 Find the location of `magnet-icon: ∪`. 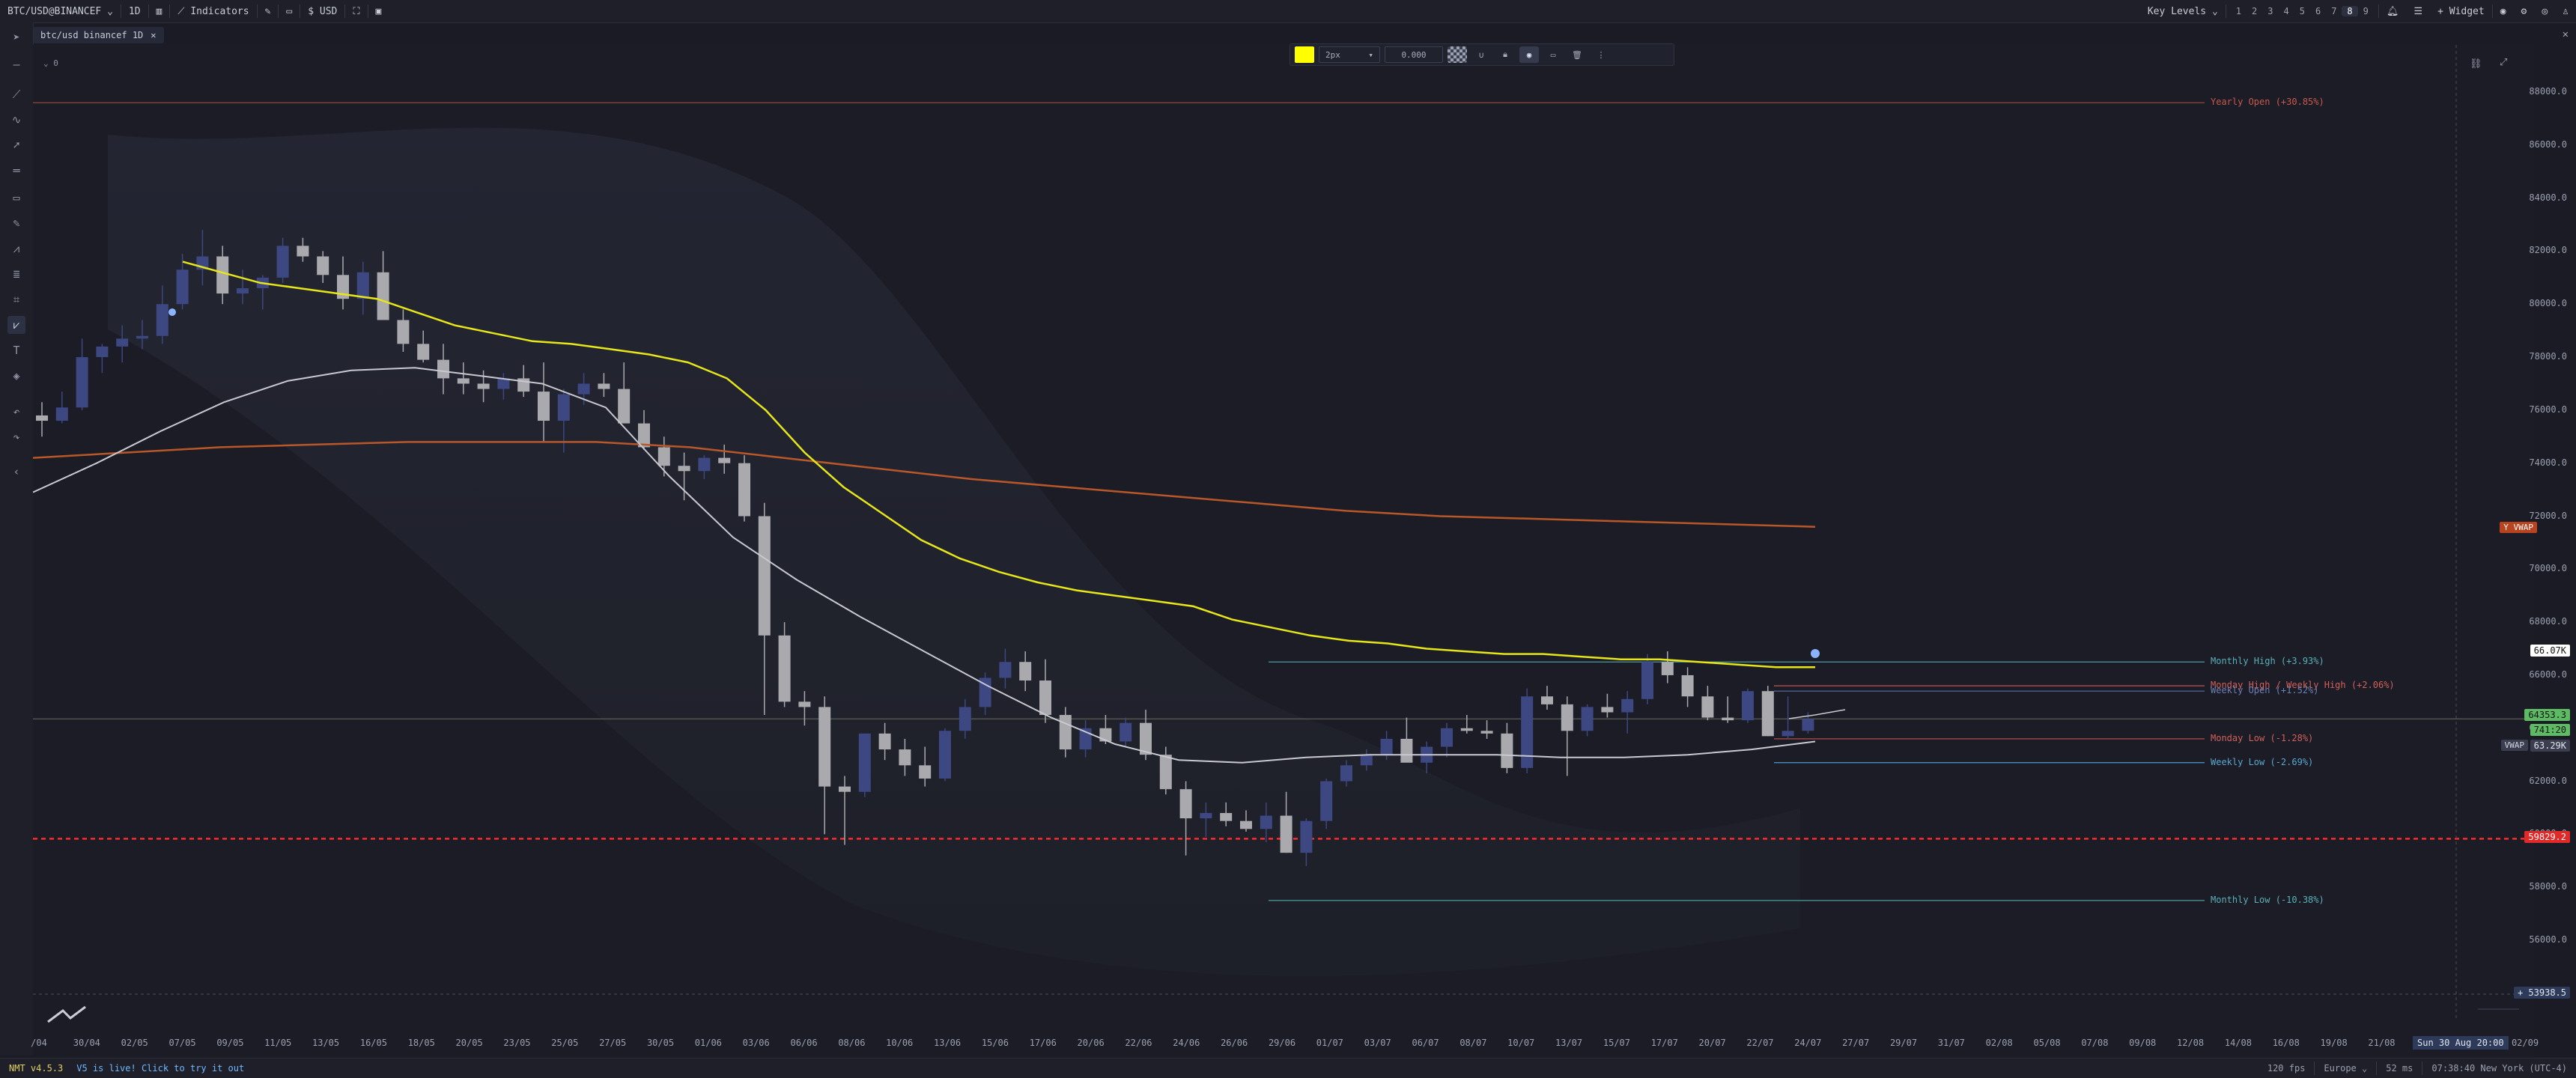

magnet-icon: ∪ is located at coordinates (1481, 55).